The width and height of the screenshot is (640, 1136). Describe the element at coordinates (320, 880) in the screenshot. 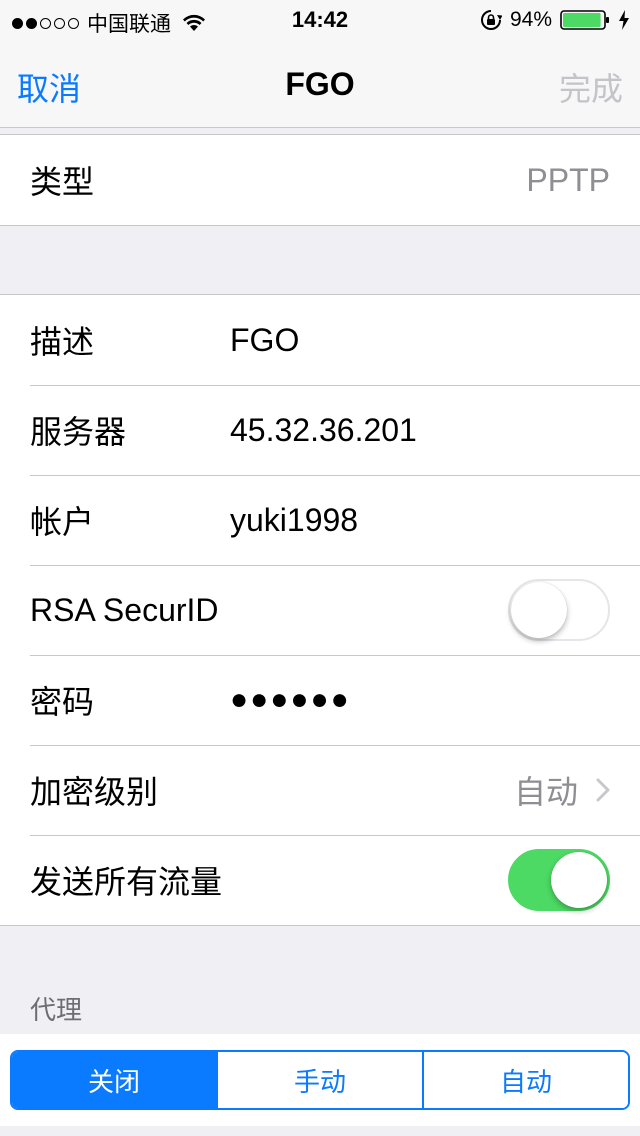

I see `send-all-traffic-row: 发送所有流量` at that location.